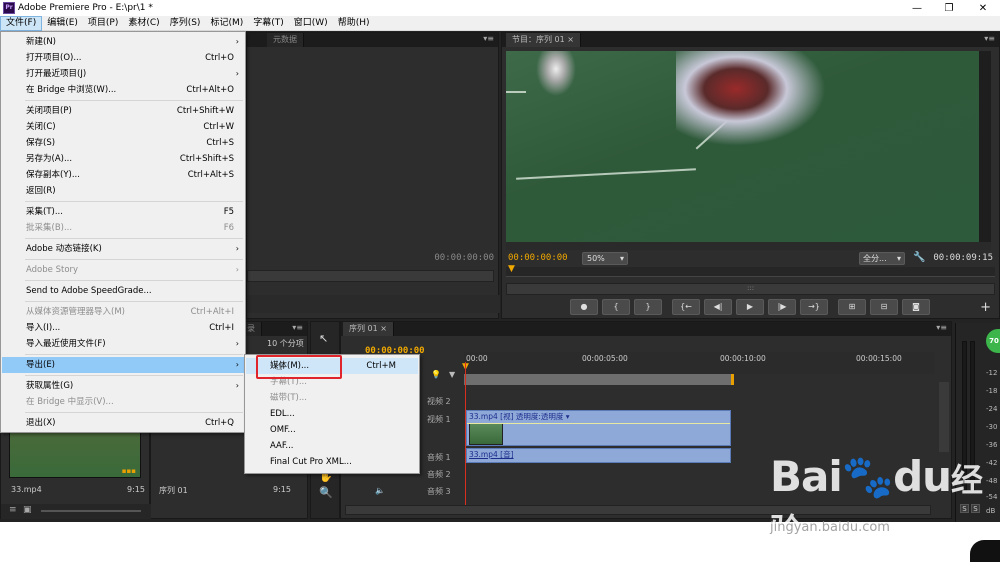 The width and height of the screenshot is (1000, 562). Describe the element at coordinates (123, 423) in the screenshot. I see `file-menu-item: 退出(X) Ctrl+Q` at that location.